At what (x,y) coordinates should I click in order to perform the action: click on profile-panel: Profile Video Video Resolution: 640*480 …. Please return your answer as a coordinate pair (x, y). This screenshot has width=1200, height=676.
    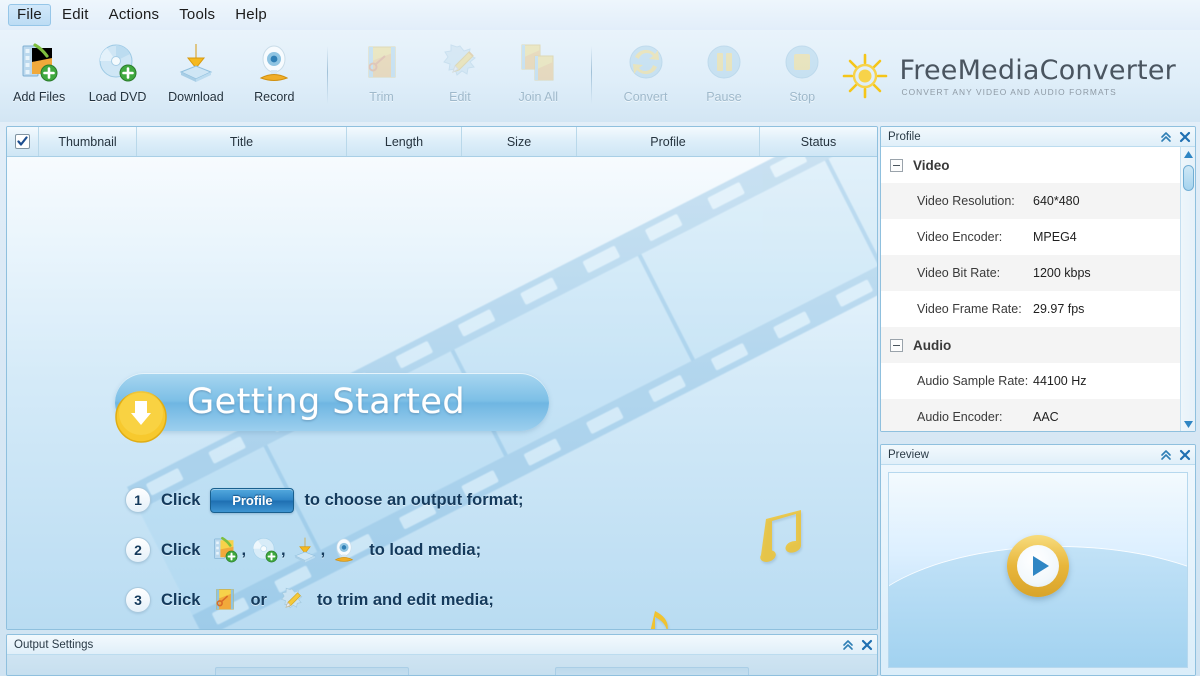
    Looking at the image, I should click on (1038, 279).